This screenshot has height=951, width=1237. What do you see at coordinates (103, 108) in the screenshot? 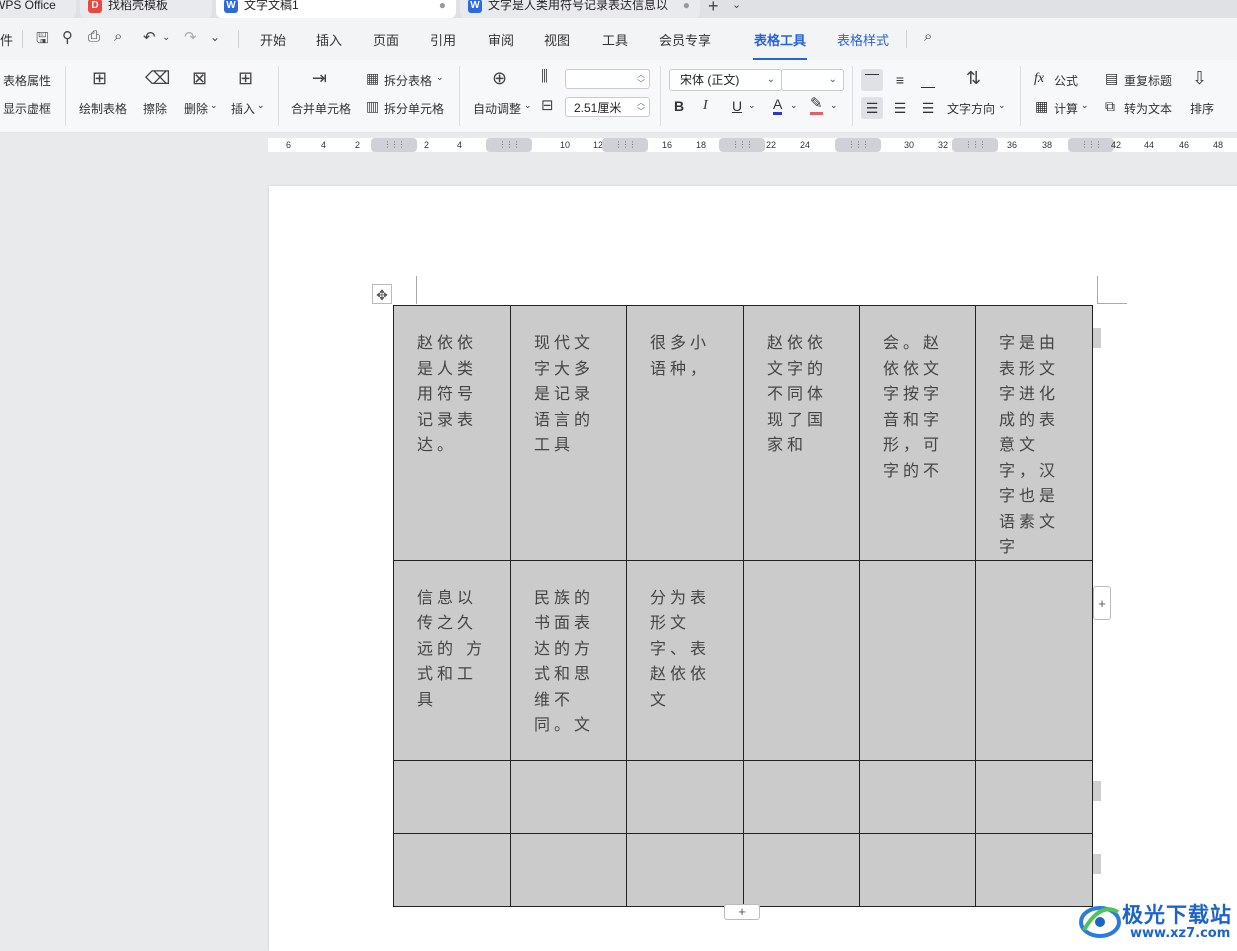
I see `draw-table-button: 绘制表格` at bounding box center [103, 108].